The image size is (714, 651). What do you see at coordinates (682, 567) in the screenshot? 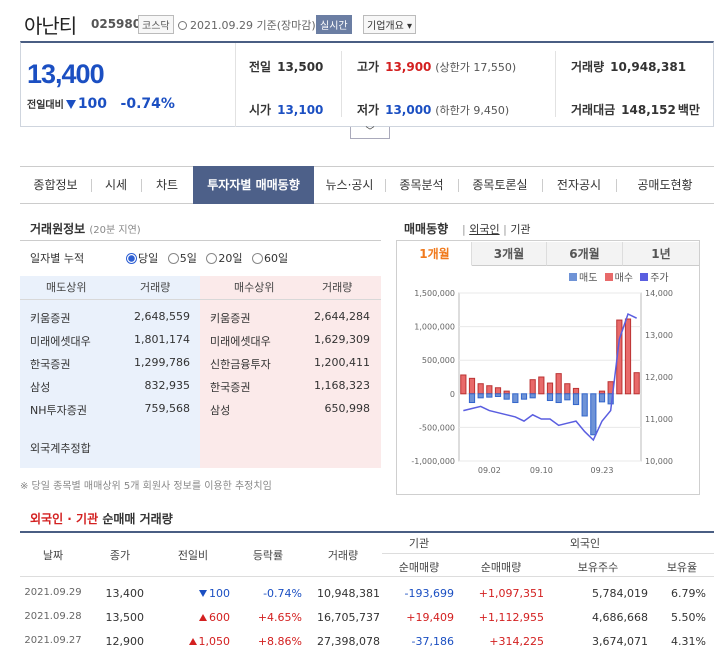
I see `header-foreign-ratio: 보유율` at bounding box center [682, 567].